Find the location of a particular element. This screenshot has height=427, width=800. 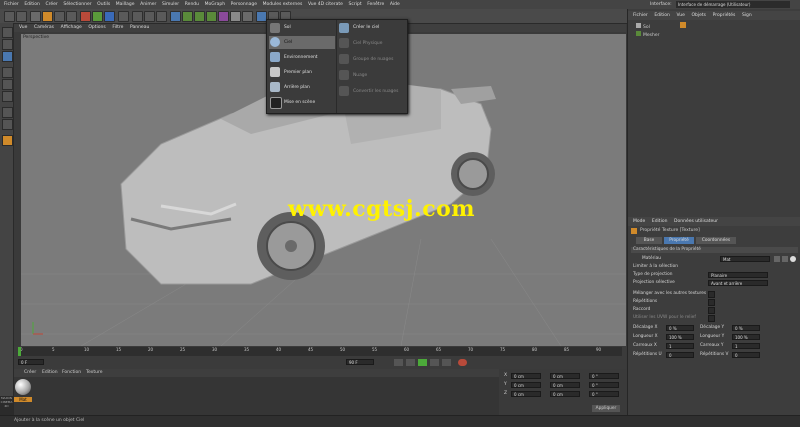

interface-select: Interface de démarrage (Utilisateur) is located at coordinates (733, 4).